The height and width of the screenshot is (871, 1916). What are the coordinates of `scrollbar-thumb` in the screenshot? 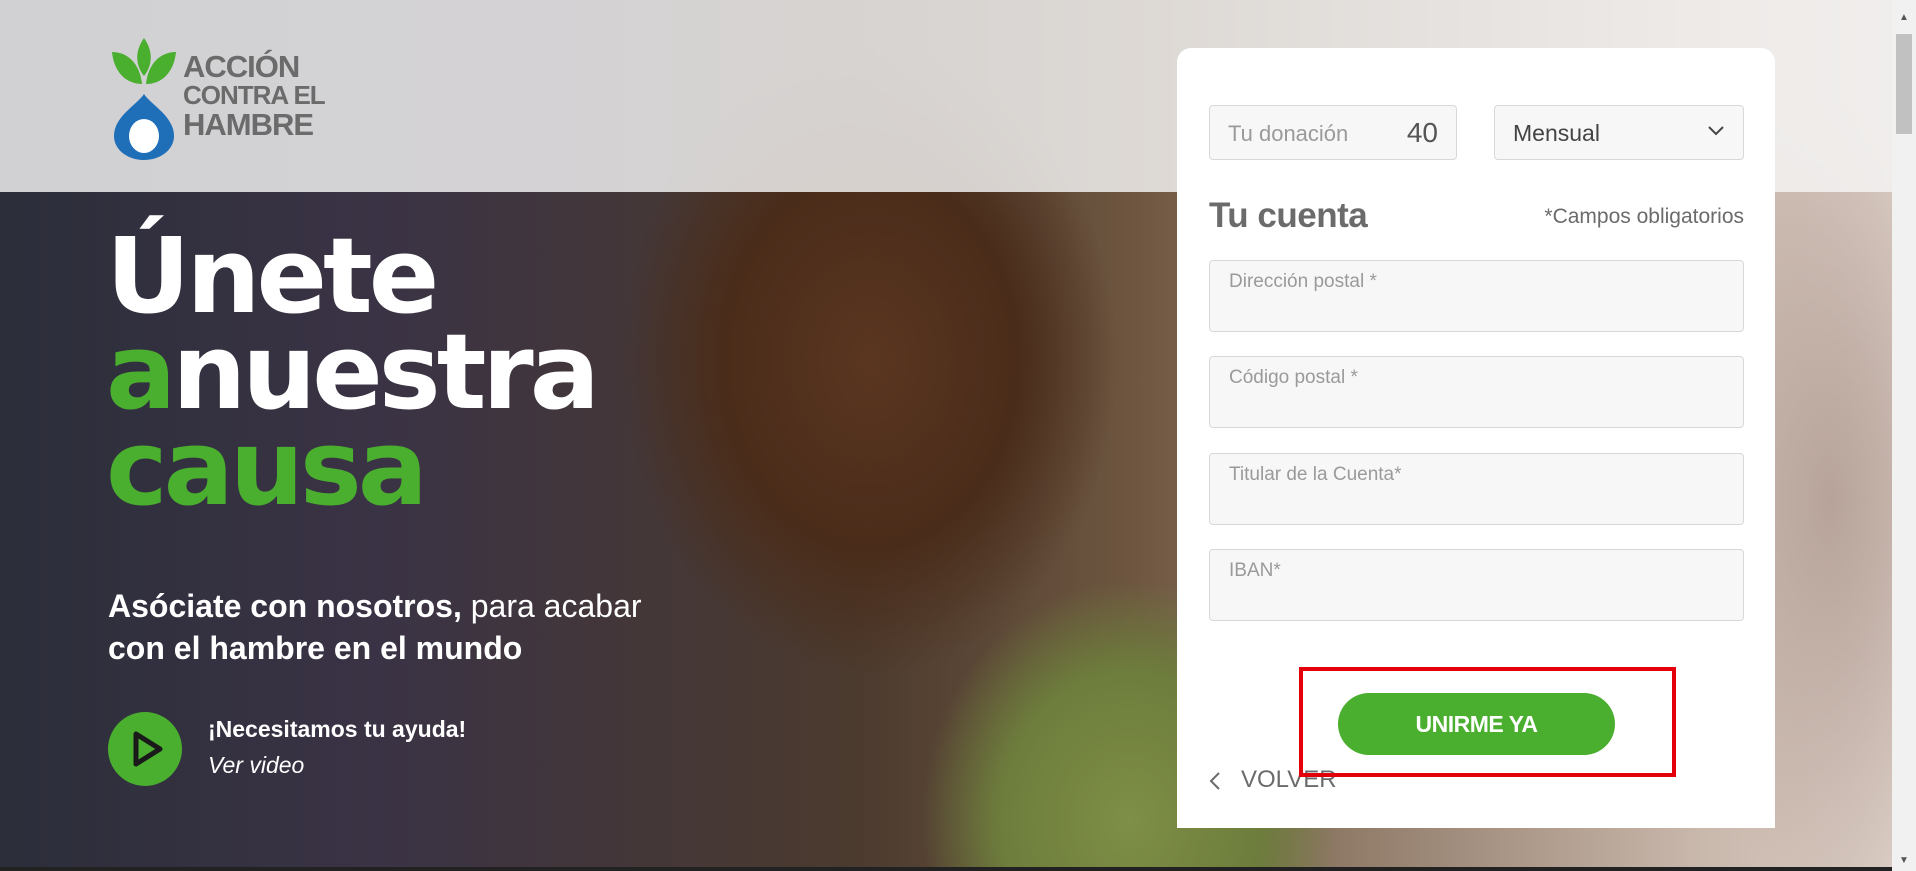 It's located at (1904, 84).